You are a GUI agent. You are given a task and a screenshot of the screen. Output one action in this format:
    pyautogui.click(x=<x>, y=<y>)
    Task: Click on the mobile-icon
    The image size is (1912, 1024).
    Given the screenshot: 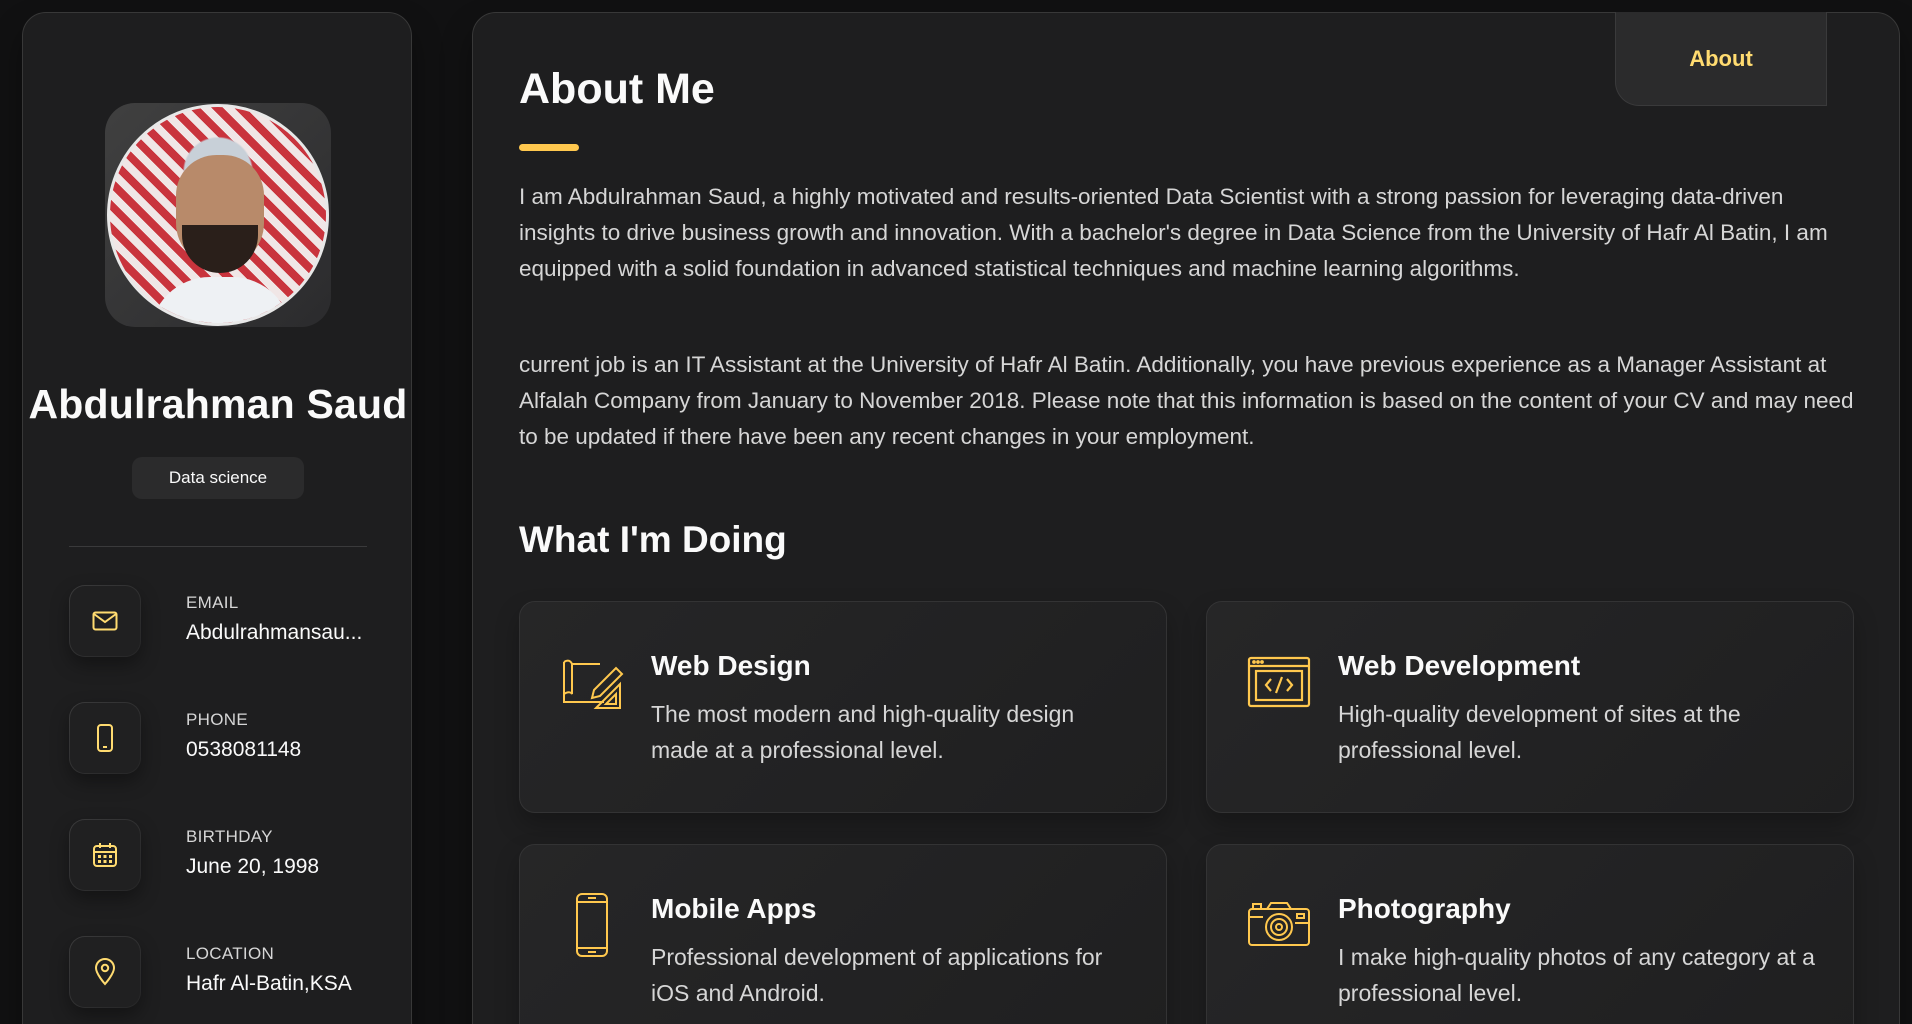 What is the action you would take?
    pyautogui.click(x=592, y=925)
    